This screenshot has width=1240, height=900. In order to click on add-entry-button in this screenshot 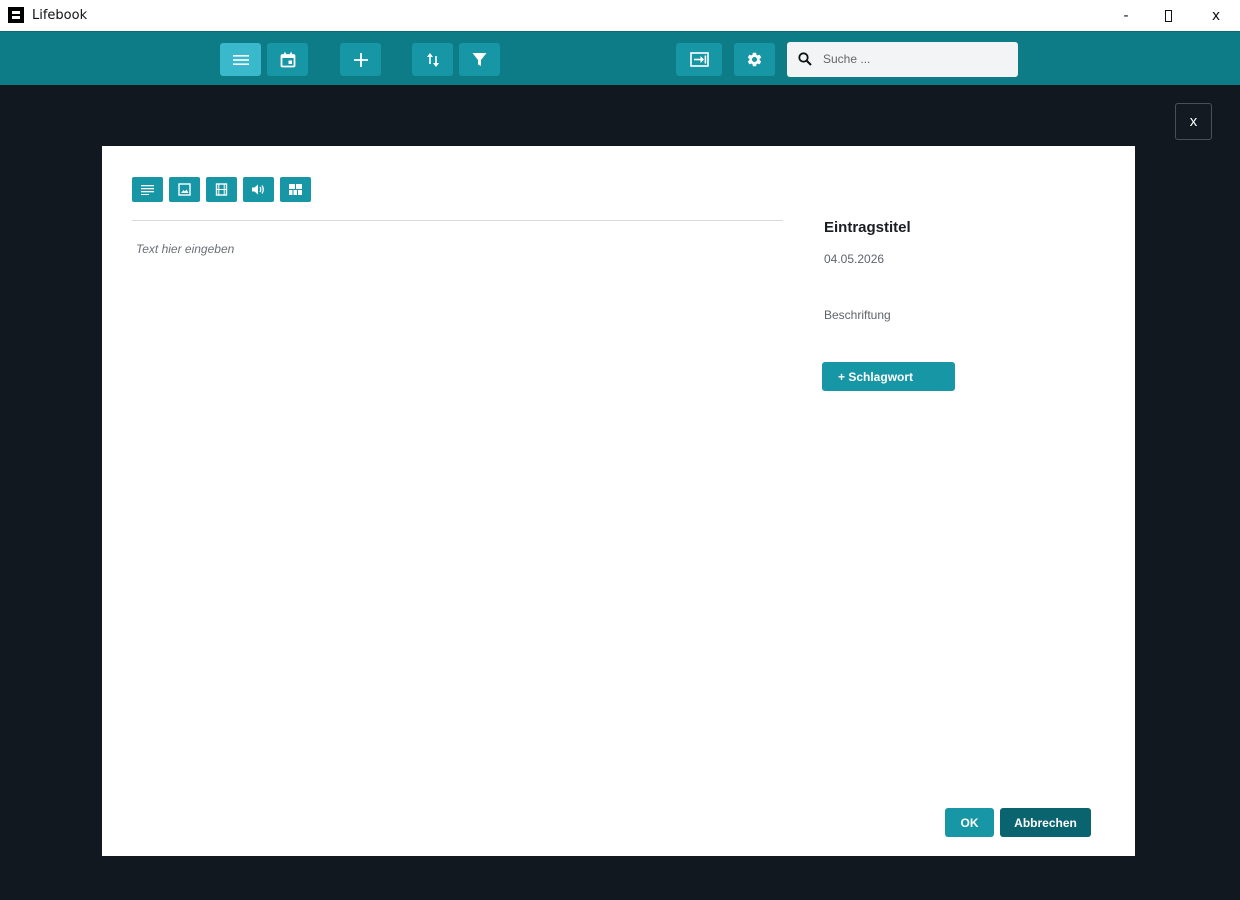, I will do `click(360, 59)`.